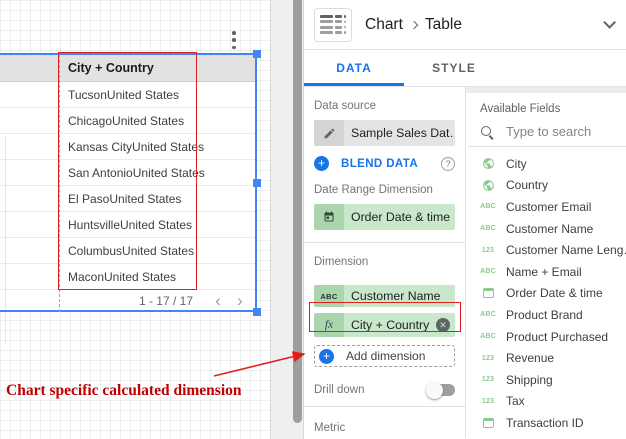 The width and height of the screenshot is (626, 439). I want to click on breadcrumb-separator-icon, so click(414, 24).